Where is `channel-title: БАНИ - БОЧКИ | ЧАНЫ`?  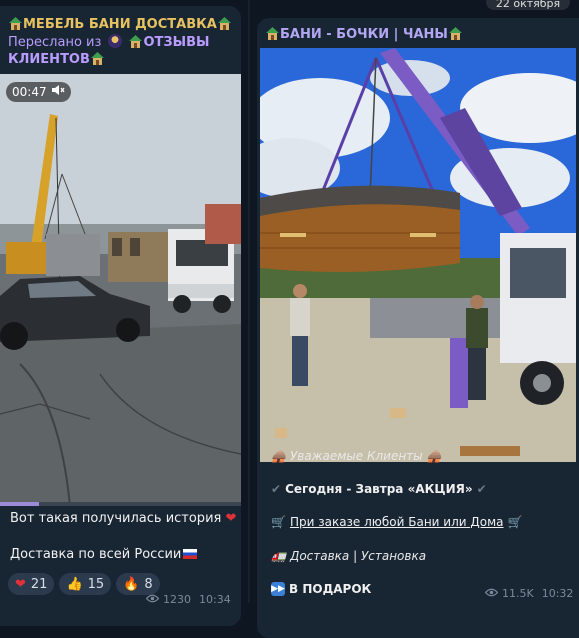 channel-title: БАНИ - БОЧКИ | ЧАНЫ is located at coordinates (364, 34).